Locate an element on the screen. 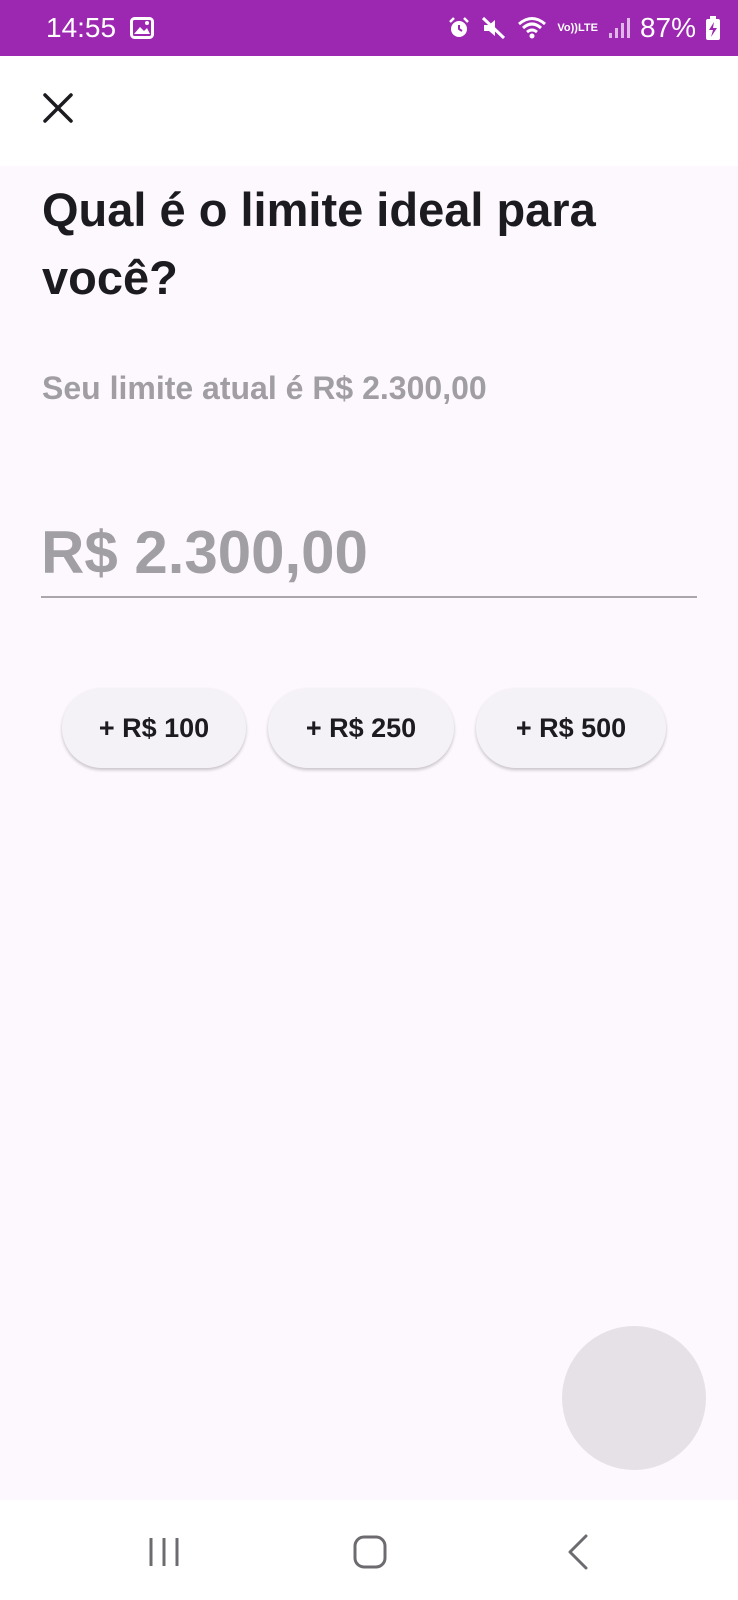  limit-amount-field is located at coordinates (369, 554).